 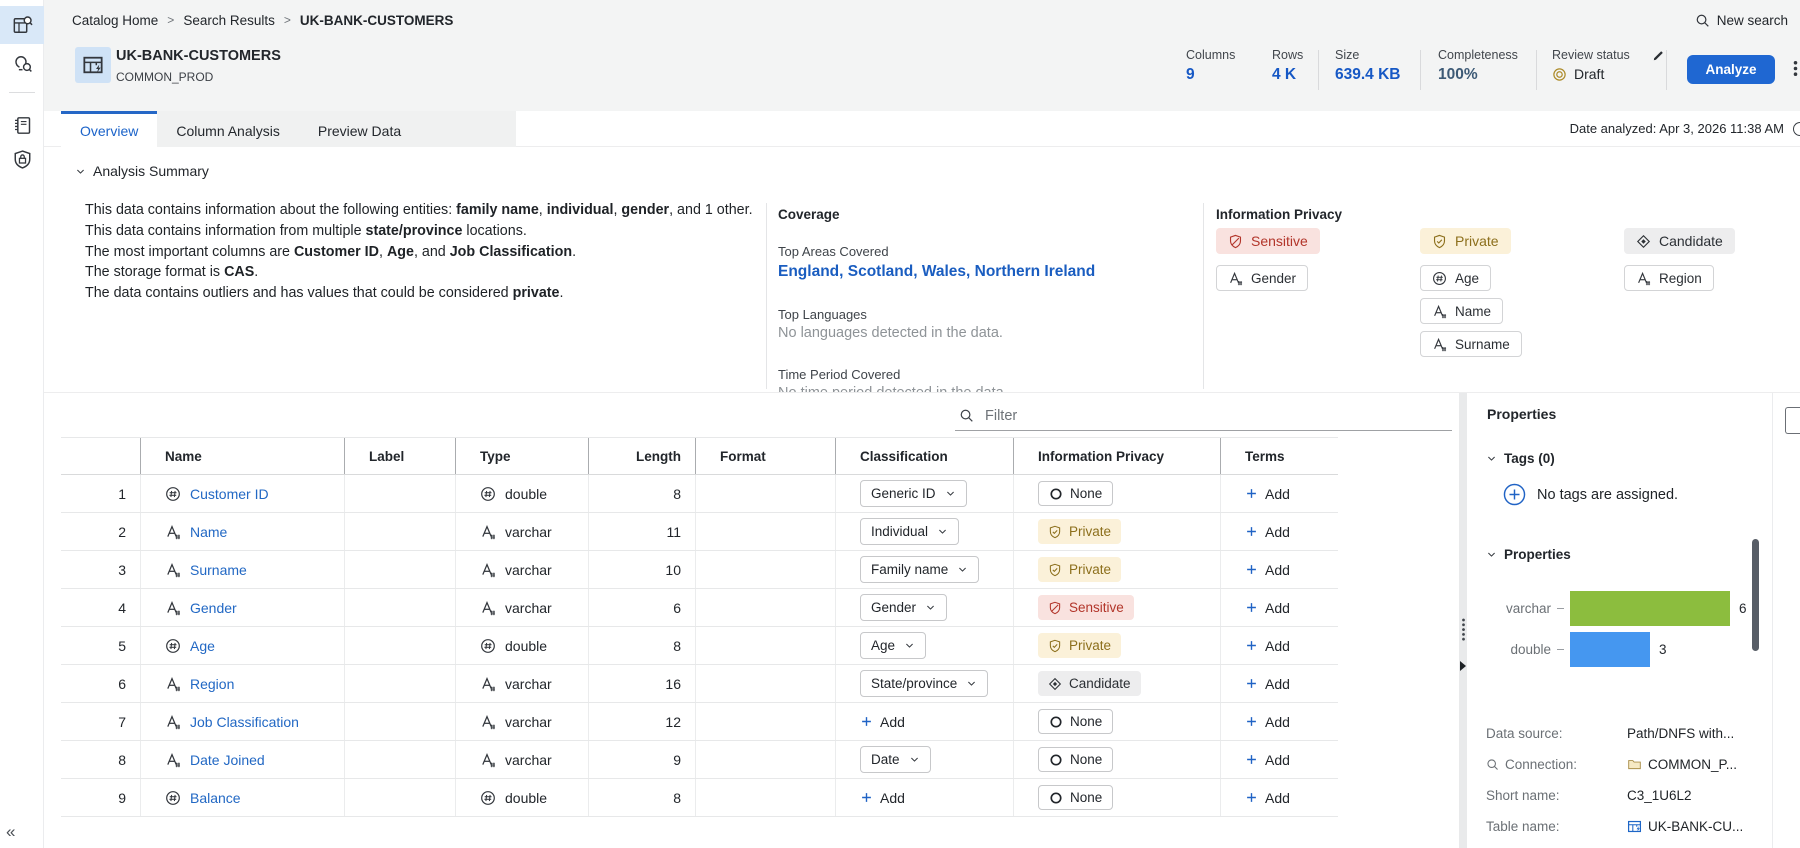 What do you see at coordinates (1520, 458) in the screenshot?
I see `tags-section-header: Tags (0)` at bounding box center [1520, 458].